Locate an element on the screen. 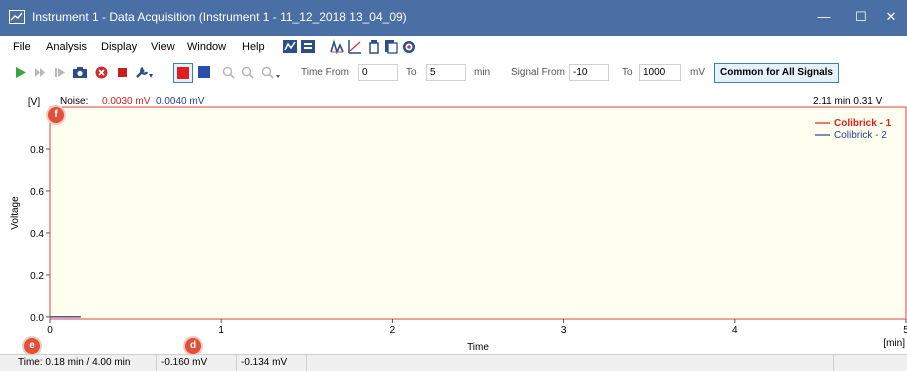 This screenshot has width=907, height=371. target-icon is located at coordinates (409, 46).